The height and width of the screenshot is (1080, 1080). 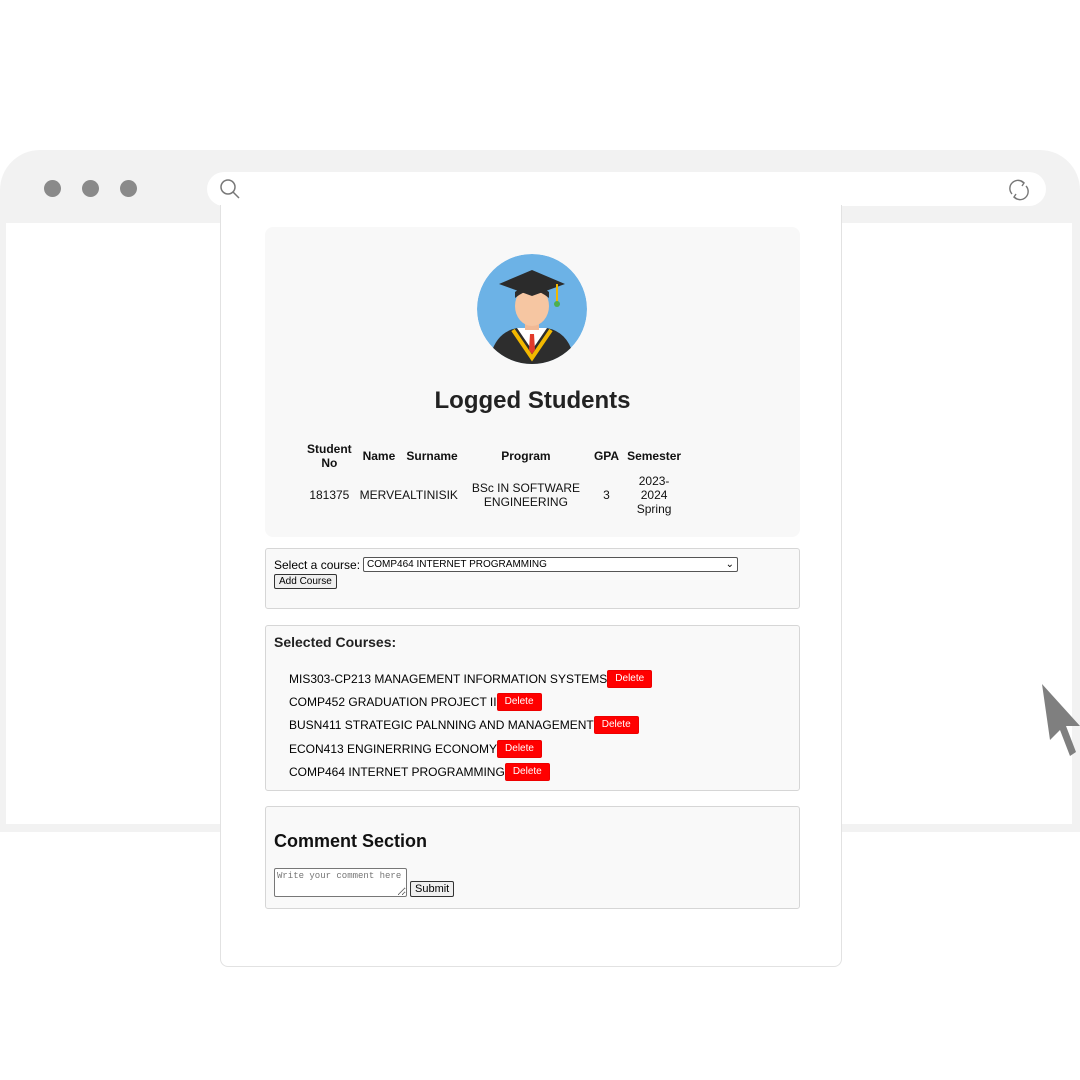 I want to click on comment-heading: Comment Section, so click(x=351, y=841).